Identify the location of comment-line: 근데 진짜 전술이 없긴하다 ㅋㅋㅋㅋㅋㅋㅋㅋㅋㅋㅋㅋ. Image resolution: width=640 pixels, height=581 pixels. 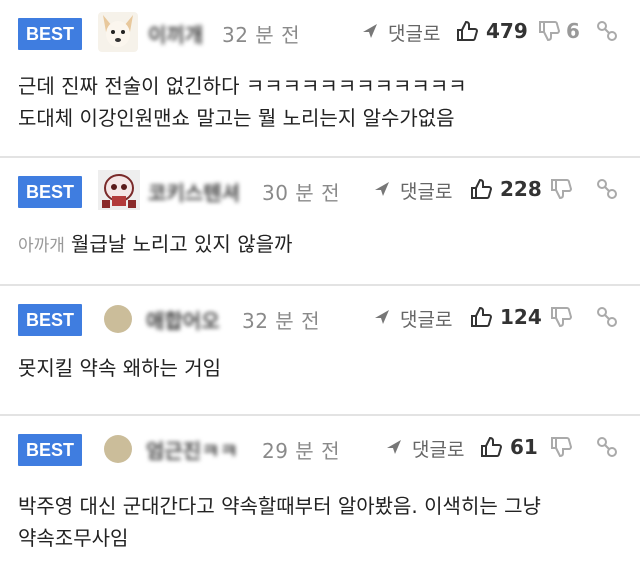
(242, 86).